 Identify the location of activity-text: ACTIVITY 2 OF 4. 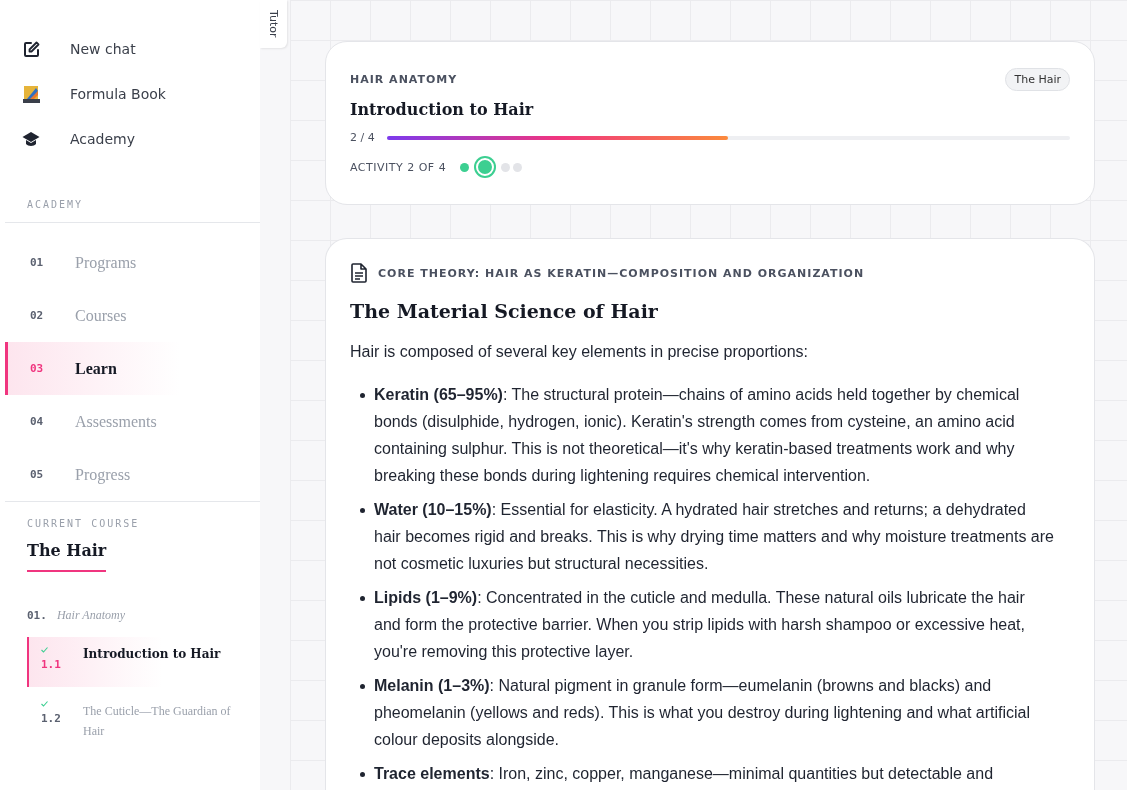
(398, 167).